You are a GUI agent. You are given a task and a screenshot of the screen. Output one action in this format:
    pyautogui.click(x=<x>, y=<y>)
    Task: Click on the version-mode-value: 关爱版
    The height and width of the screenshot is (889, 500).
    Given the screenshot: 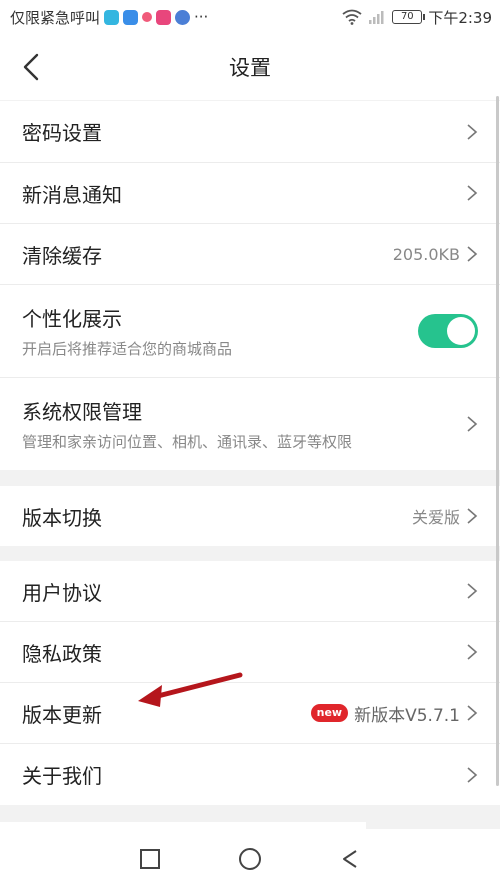 What is the action you would take?
    pyautogui.click(x=435, y=517)
    